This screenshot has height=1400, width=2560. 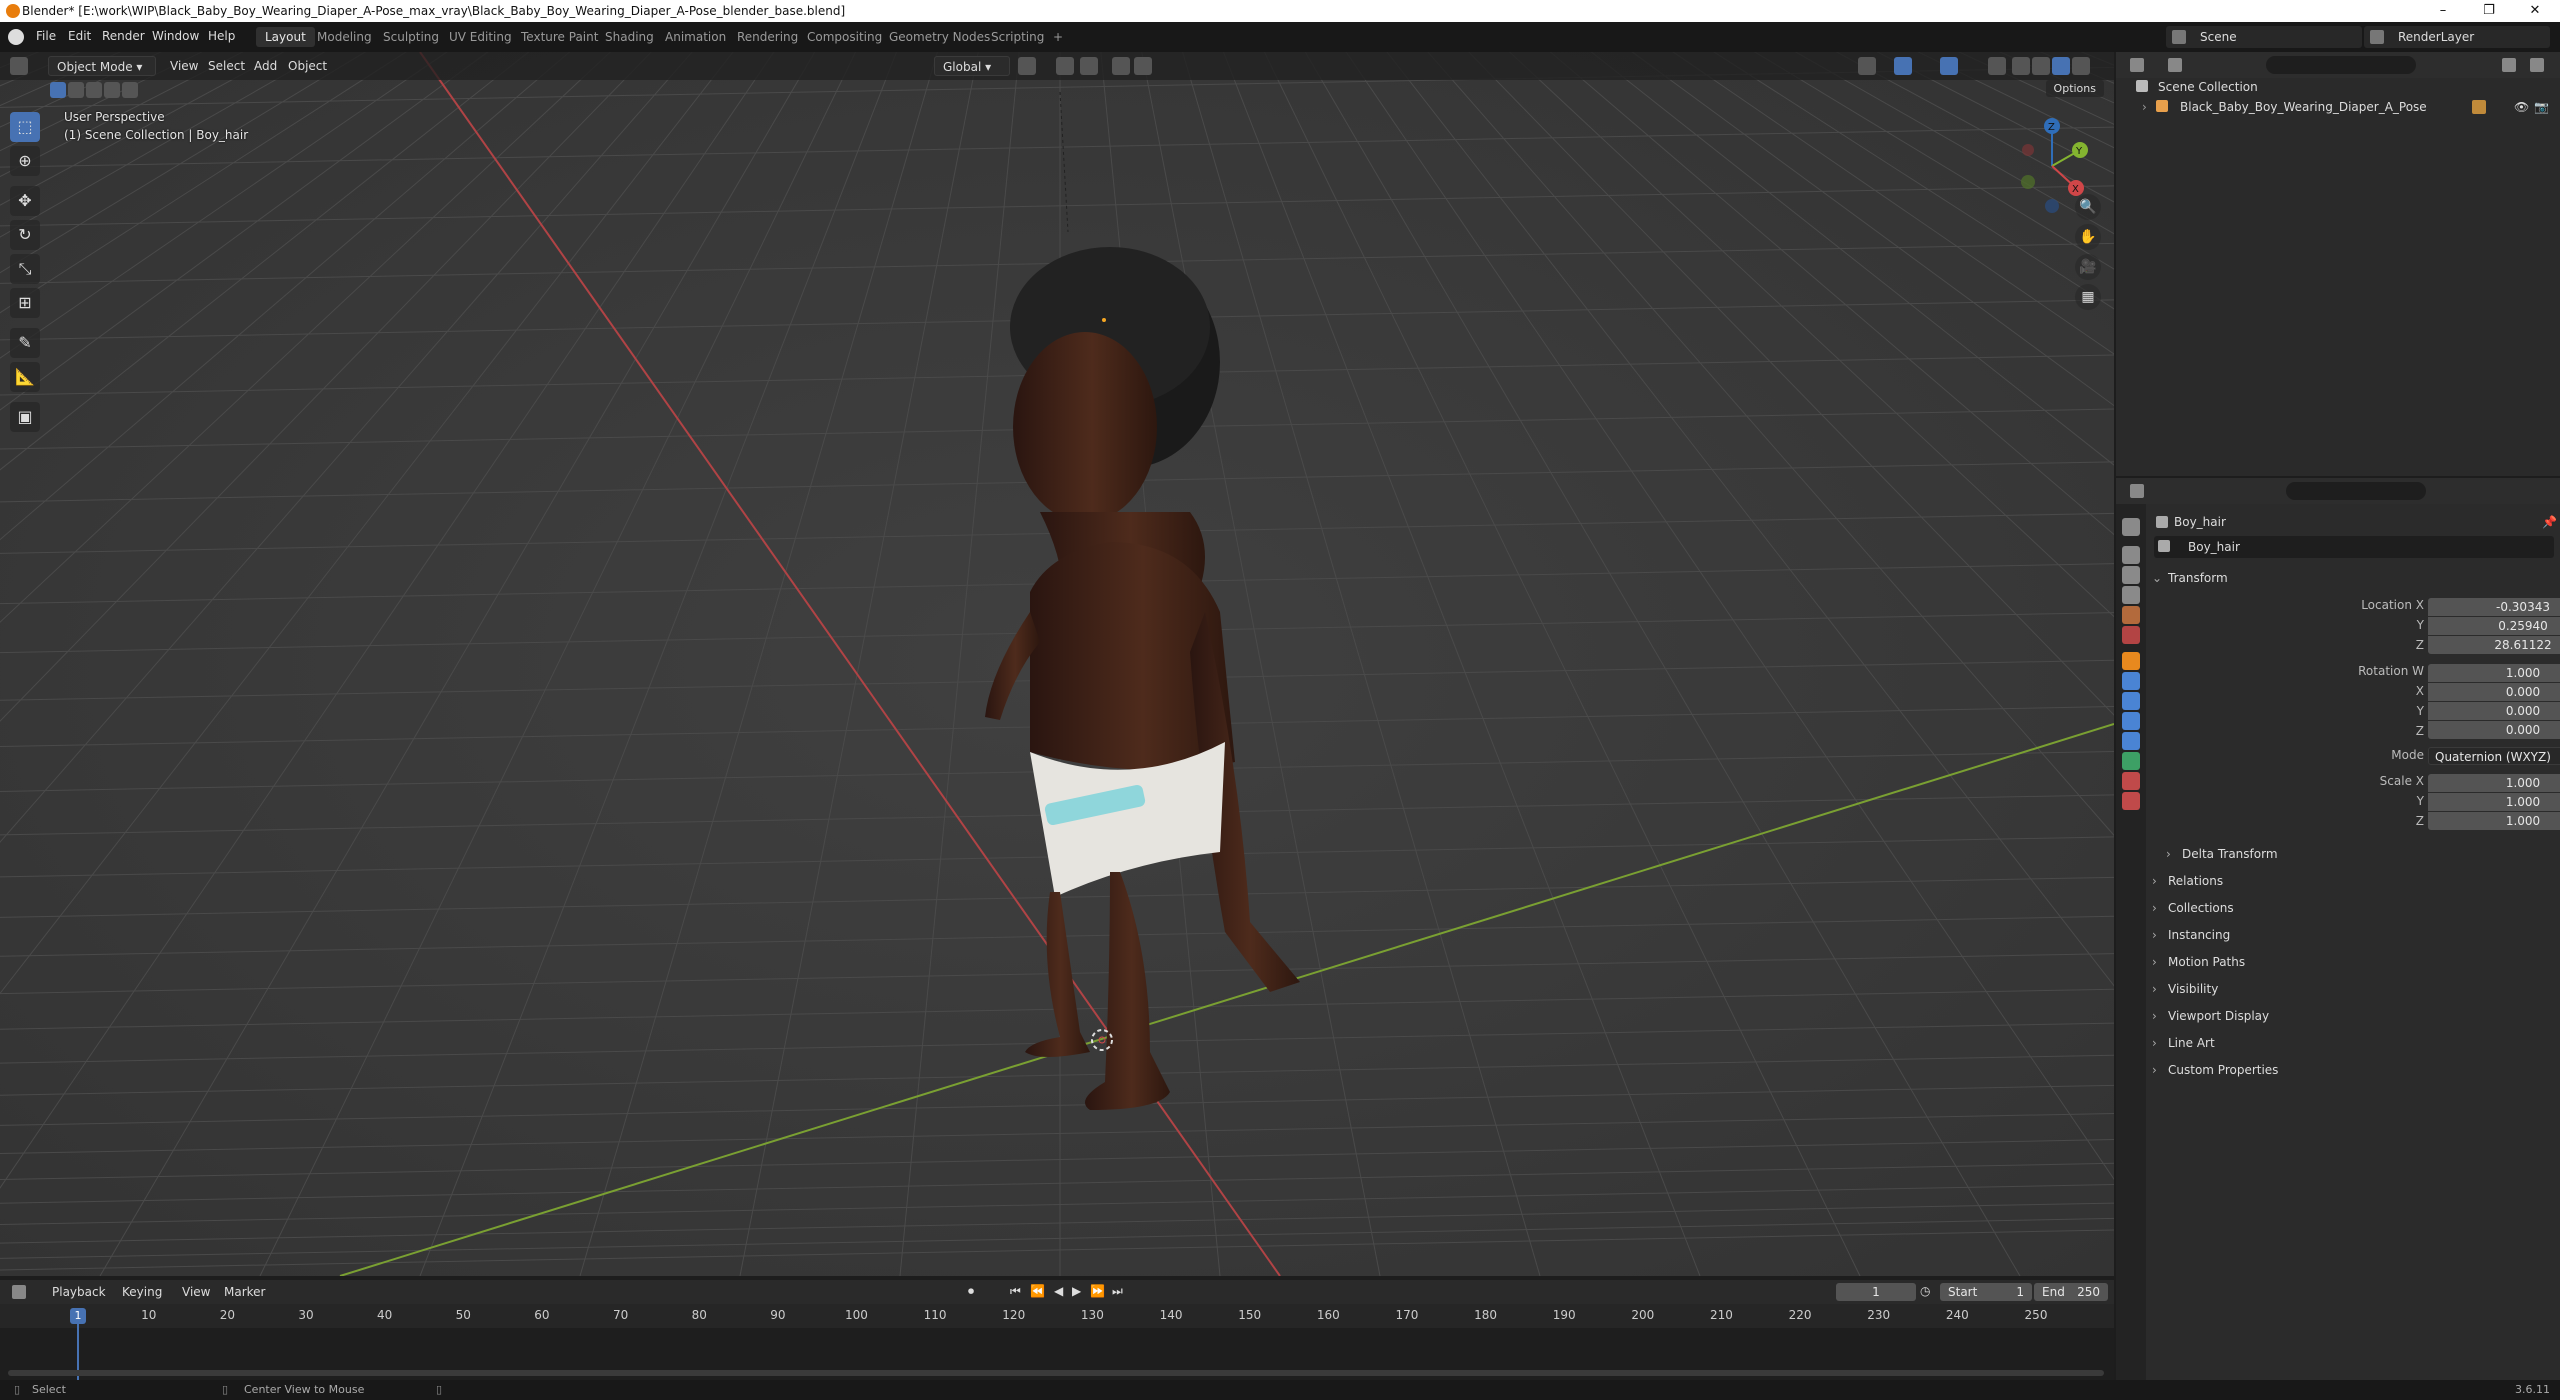 I want to click on world-tab-icon, so click(x=2131, y=635).